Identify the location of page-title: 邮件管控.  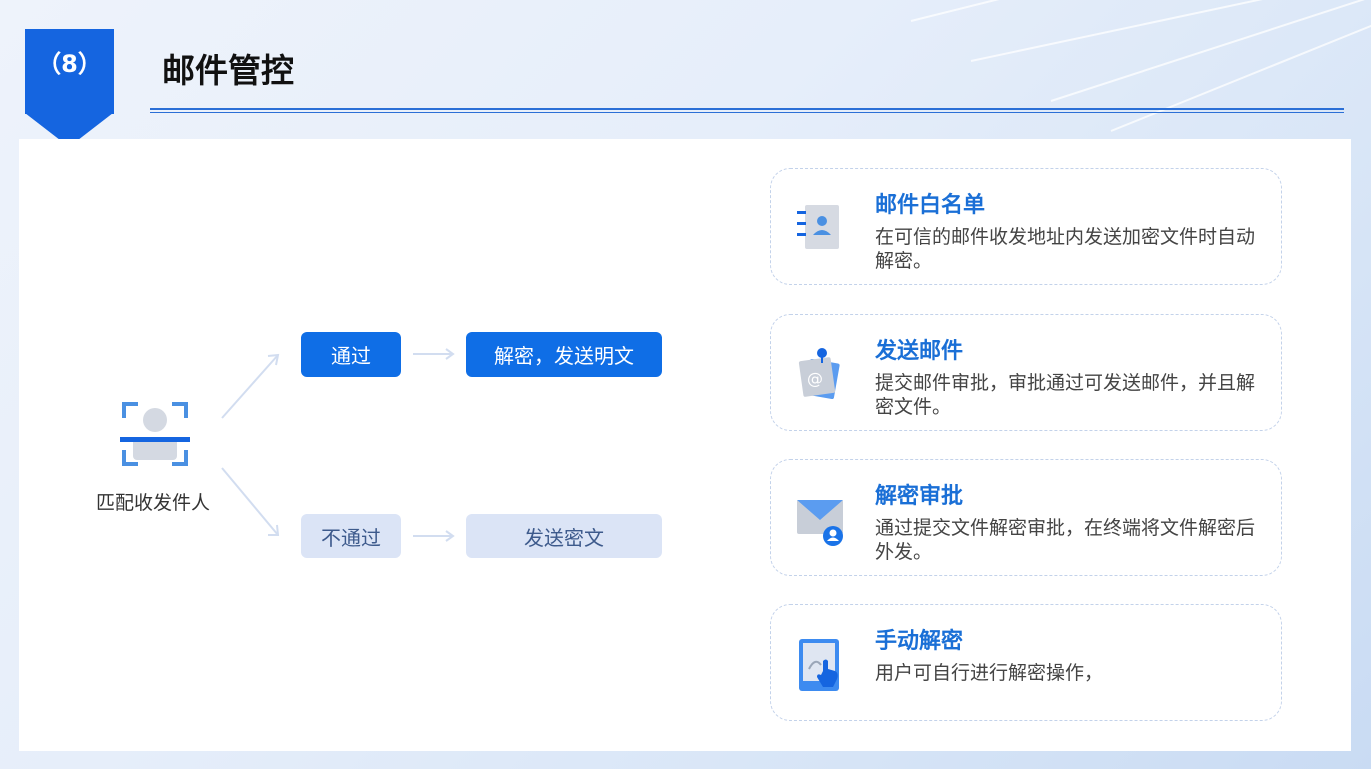
(228, 70).